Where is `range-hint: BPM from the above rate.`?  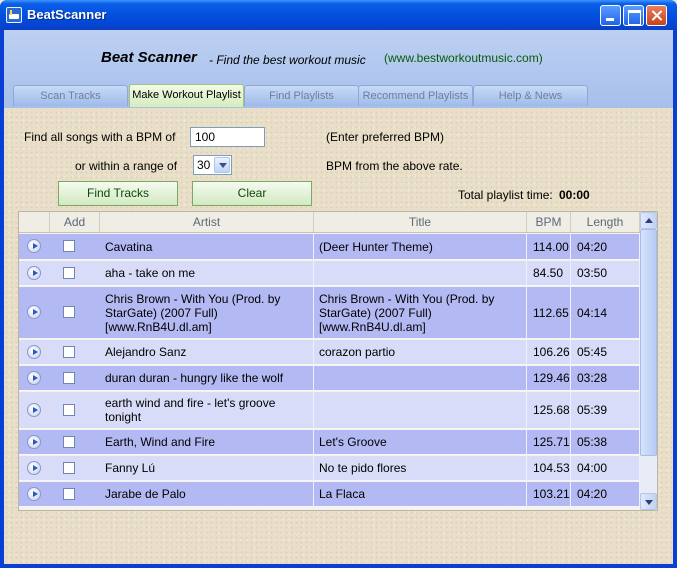
range-hint: BPM from the above rate. is located at coordinates (394, 166).